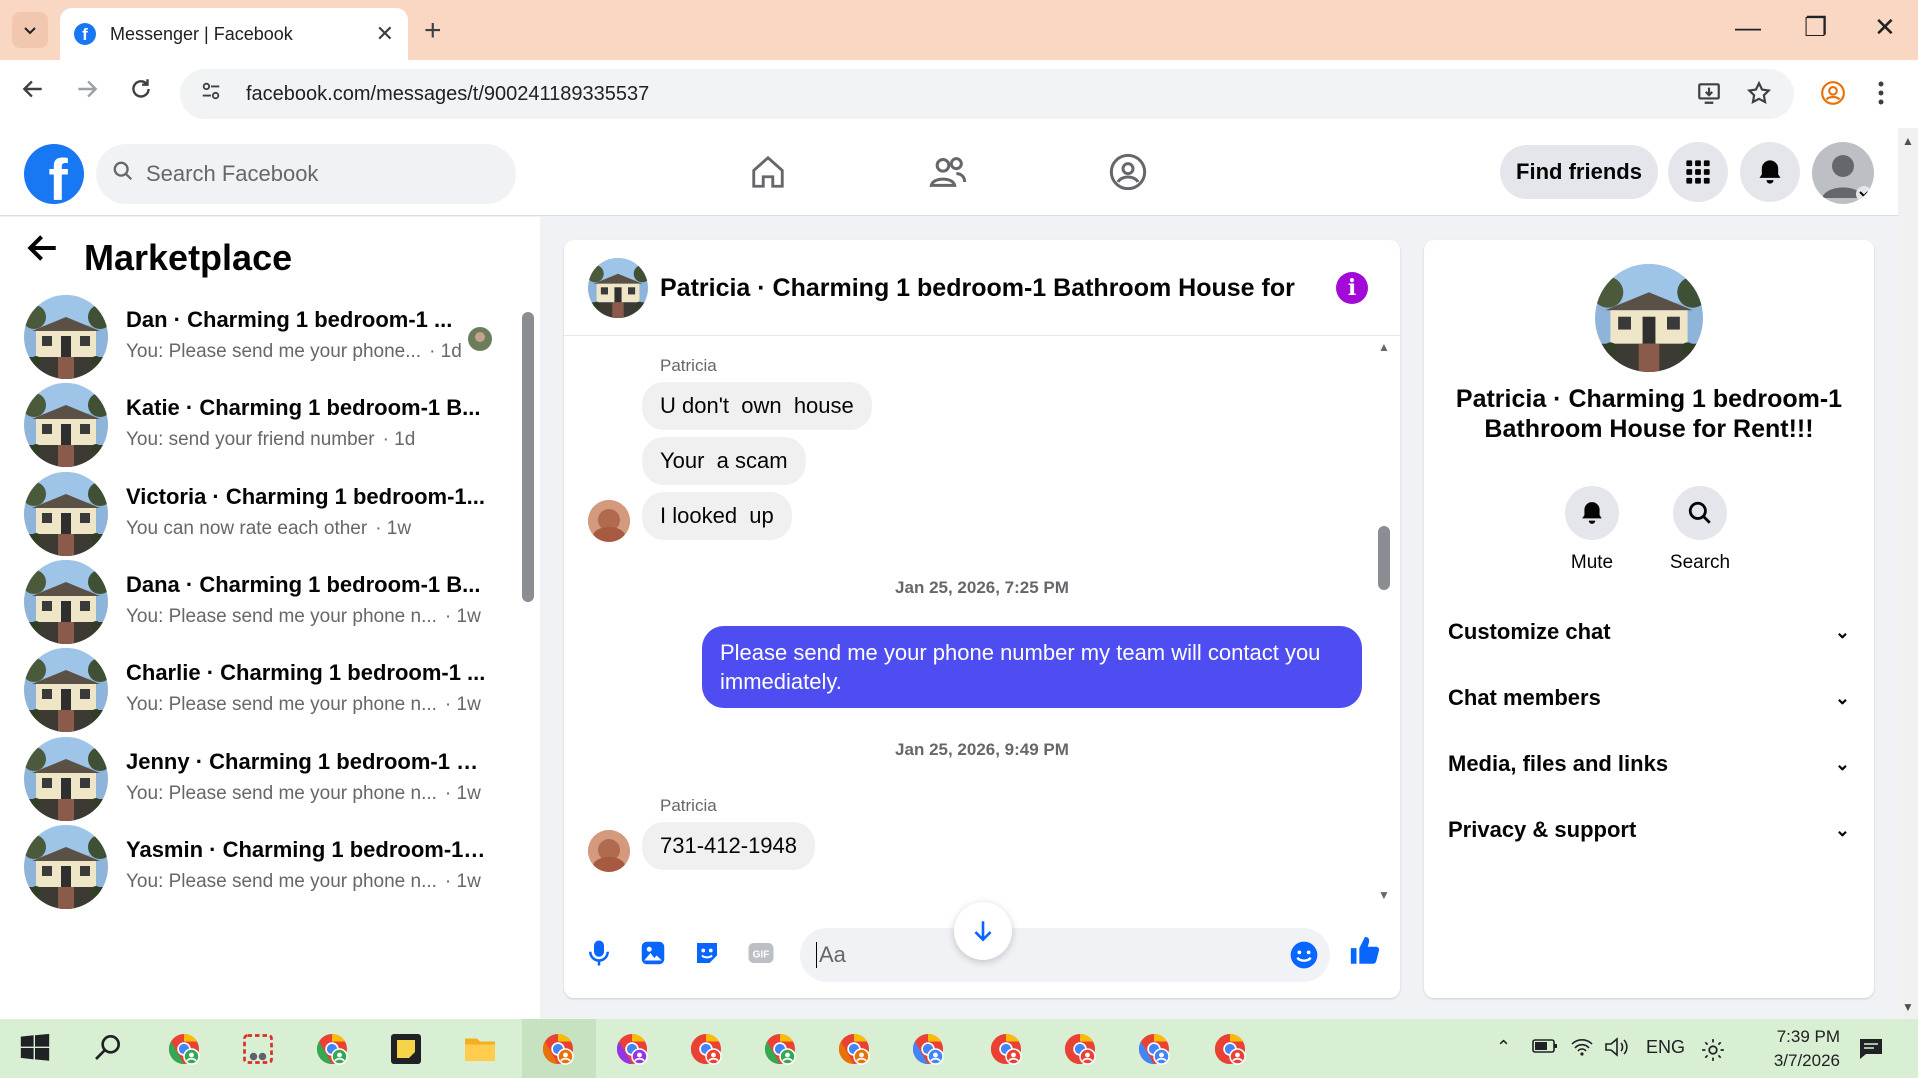  What do you see at coordinates (653, 953) in the screenshot?
I see `photo-icon` at bounding box center [653, 953].